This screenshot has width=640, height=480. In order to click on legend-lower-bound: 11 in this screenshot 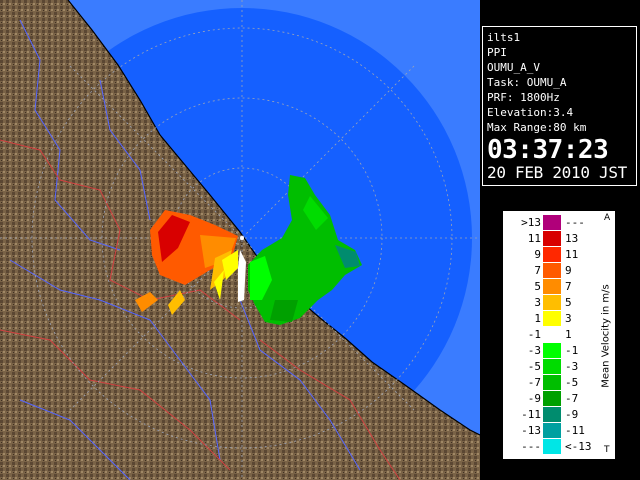, I will do `click(534, 238)`.